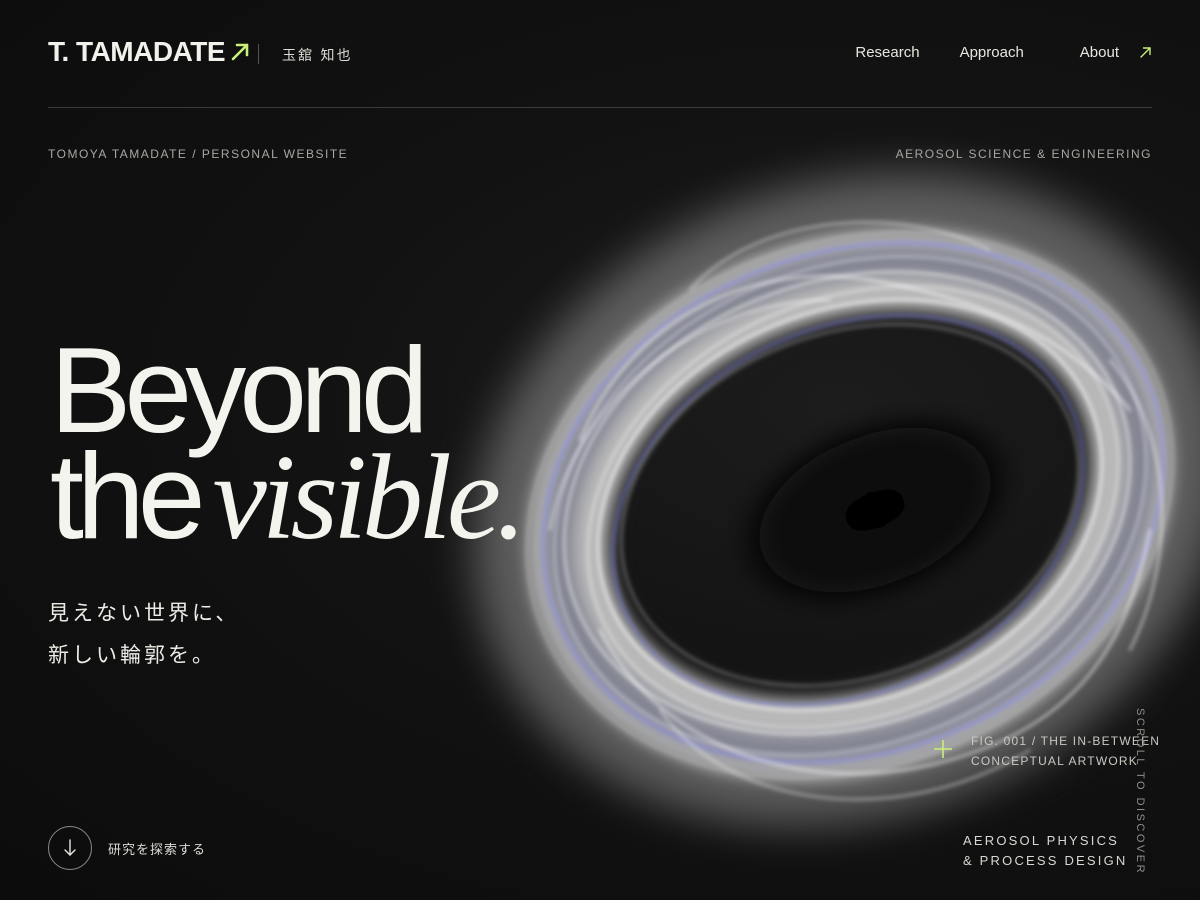 The image size is (1200, 900). Describe the element at coordinates (887, 52) in the screenshot. I see `nav-link-research: Research` at that location.